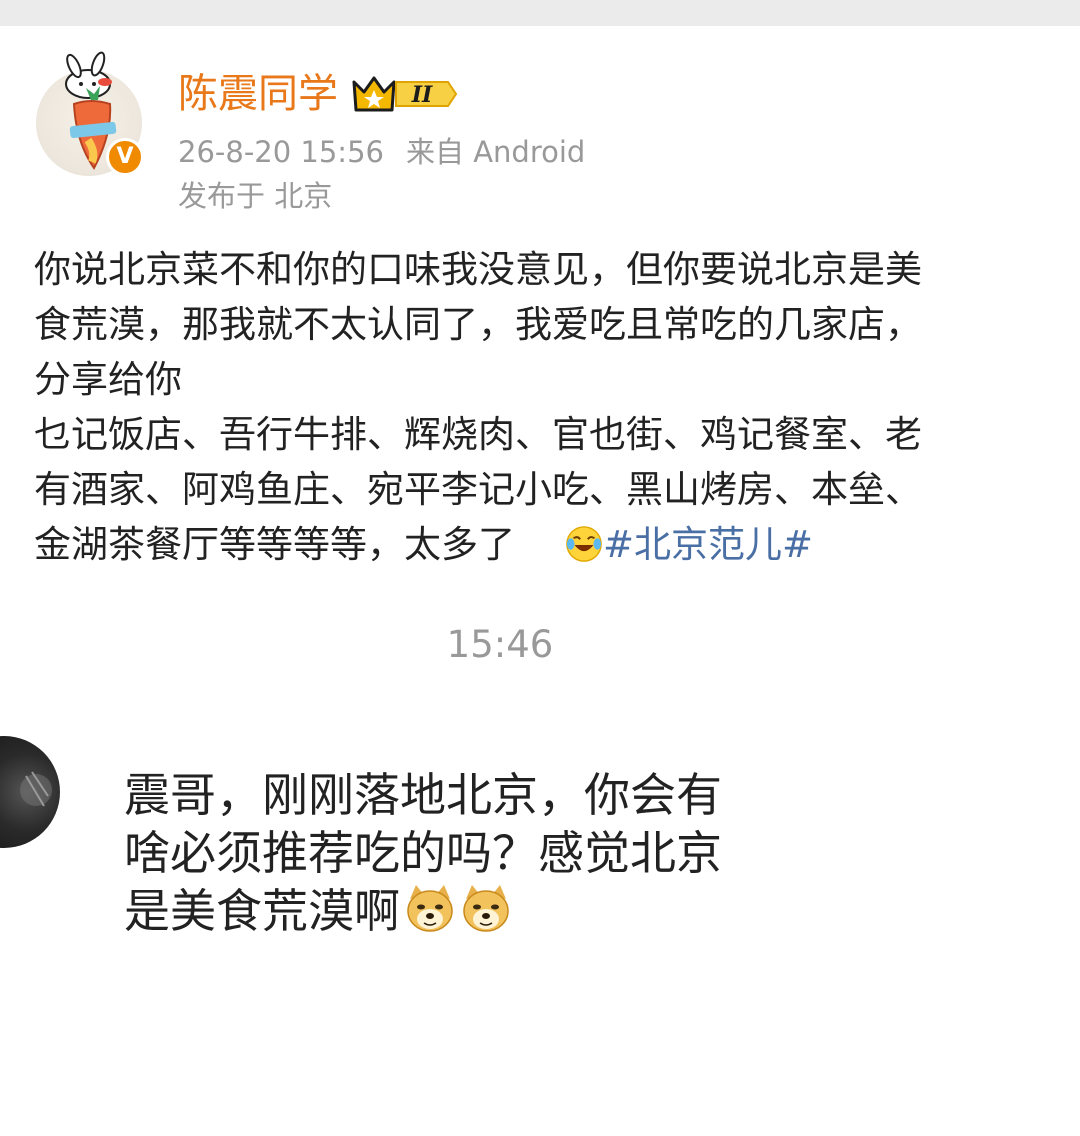  What do you see at coordinates (423, 853) in the screenshot?
I see `chat-message-line: 啥必须推荐吃的吗？感觉北京` at bounding box center [423, 853].